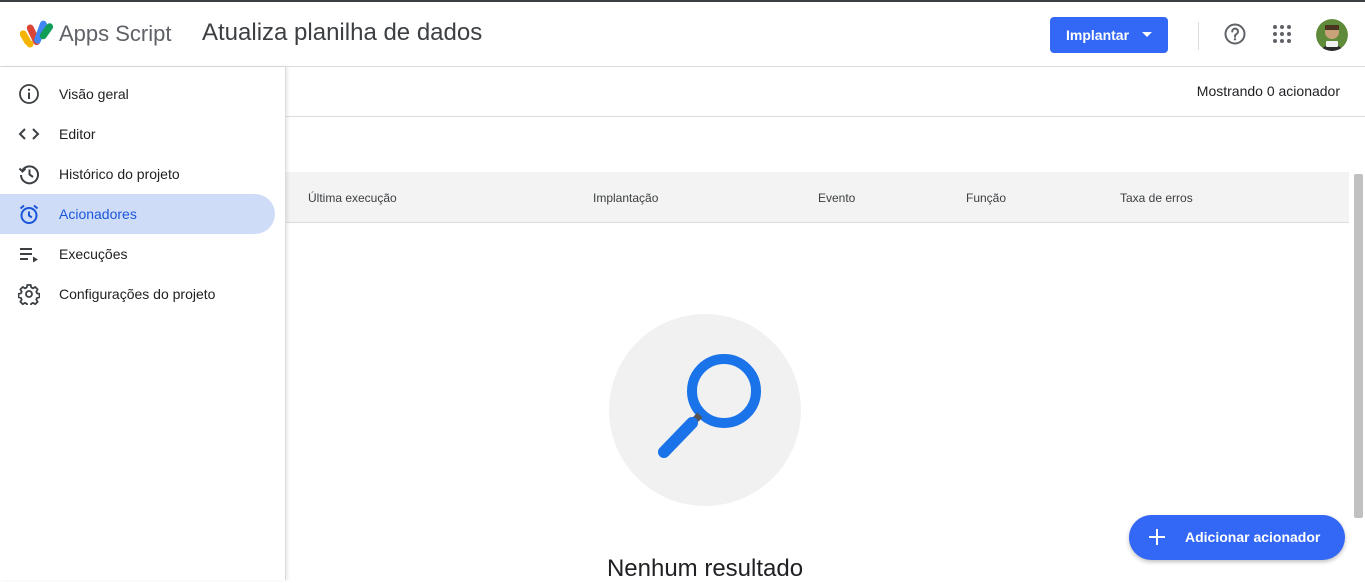  Describe the element at coordinates (115, 34) in the screenshot. I see `brand-name: Apps Script` at that location.